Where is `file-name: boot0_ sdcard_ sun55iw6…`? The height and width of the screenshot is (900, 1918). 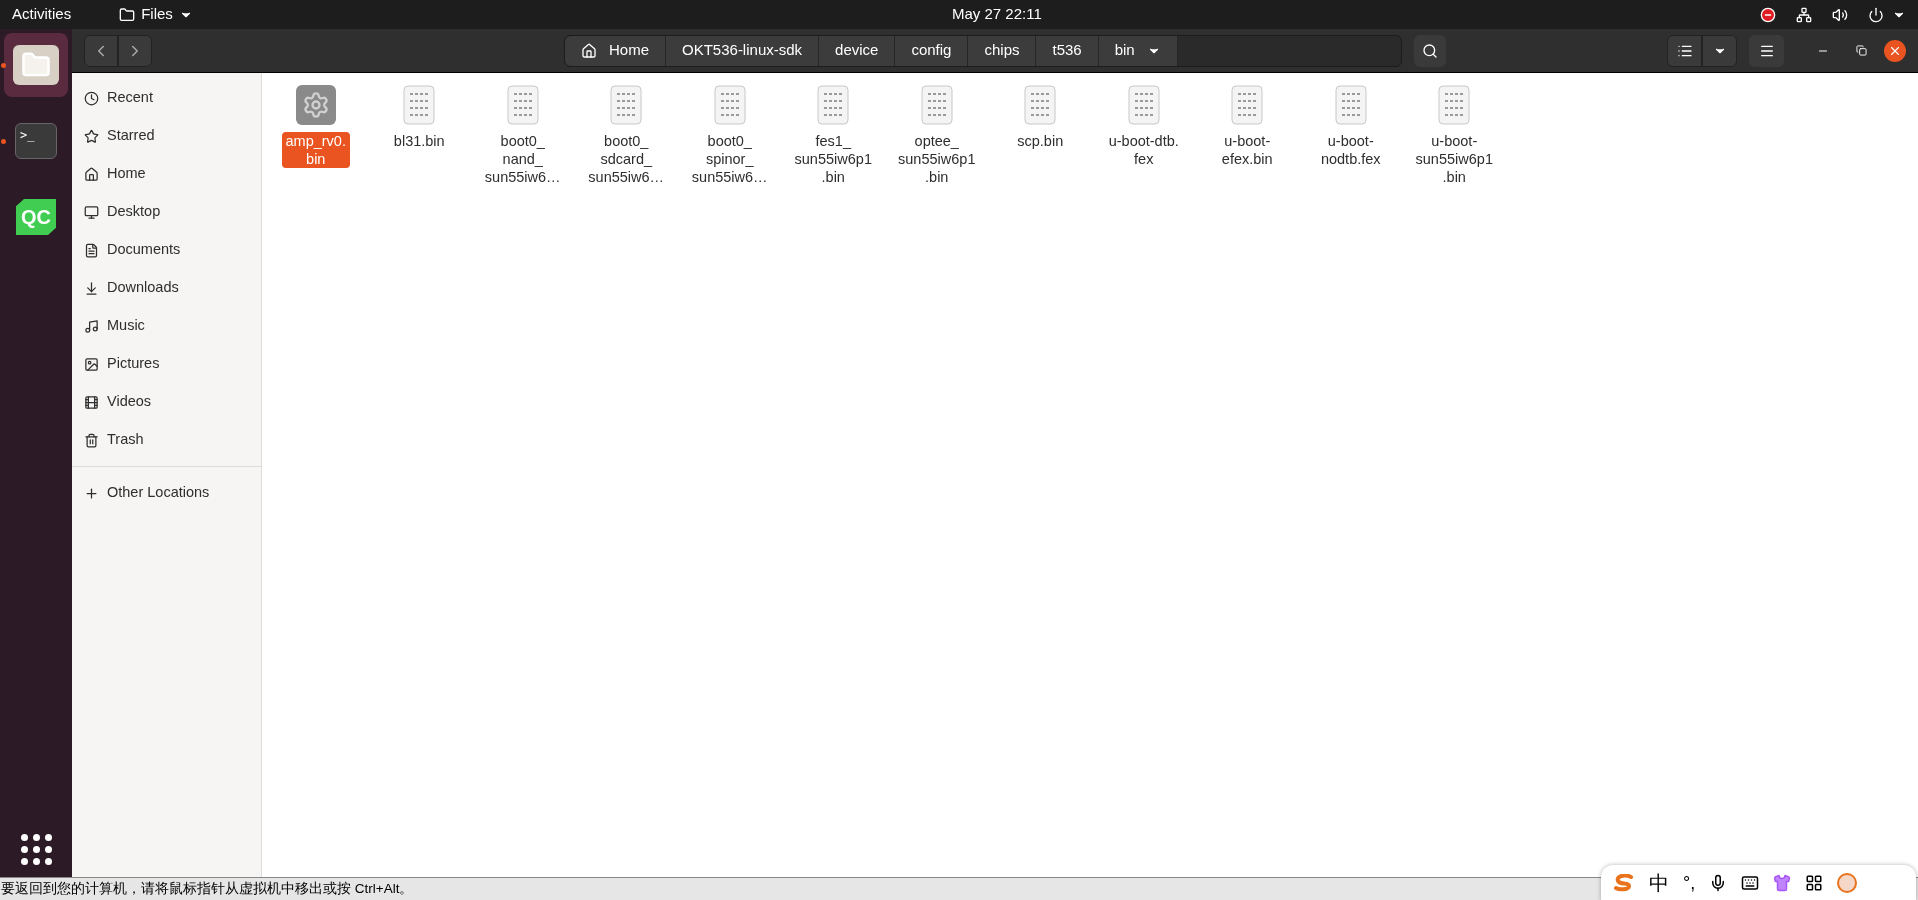 file-name: boot0_ sdcard_ sun55iw6… is located at coordinates (626, 159).